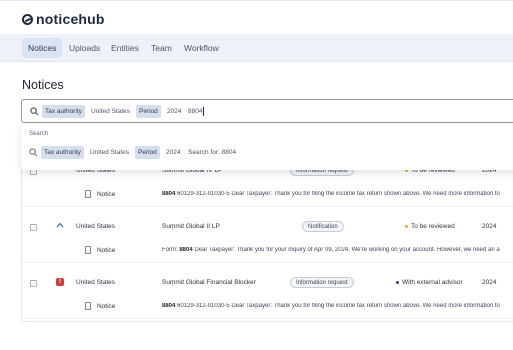  Describe the element at coordinates (161, 48) in the screenshot. I see `nav-team: Team` at that location.